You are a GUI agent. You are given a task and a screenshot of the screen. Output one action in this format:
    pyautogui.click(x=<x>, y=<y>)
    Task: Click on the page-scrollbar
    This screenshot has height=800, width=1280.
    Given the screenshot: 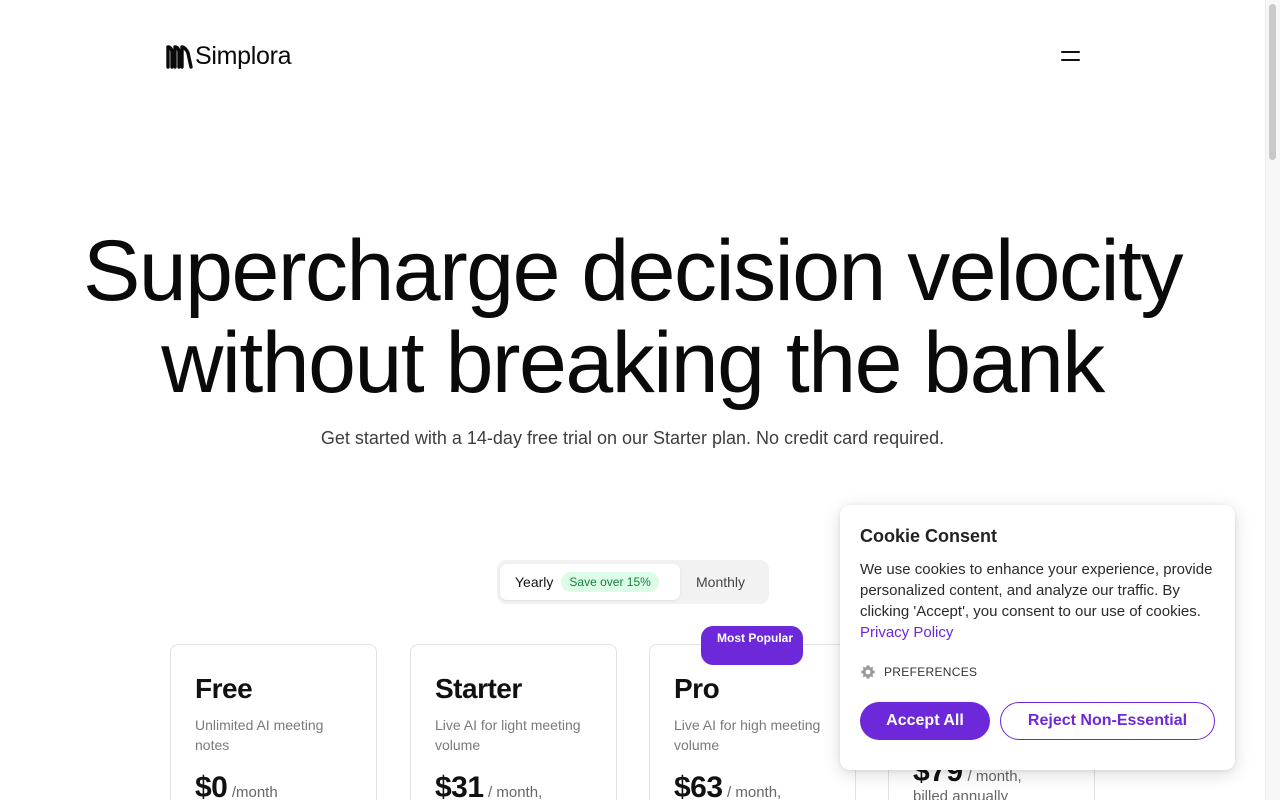 What is the action you would take?
    pyautogui.click(x=1272, y=400)
    